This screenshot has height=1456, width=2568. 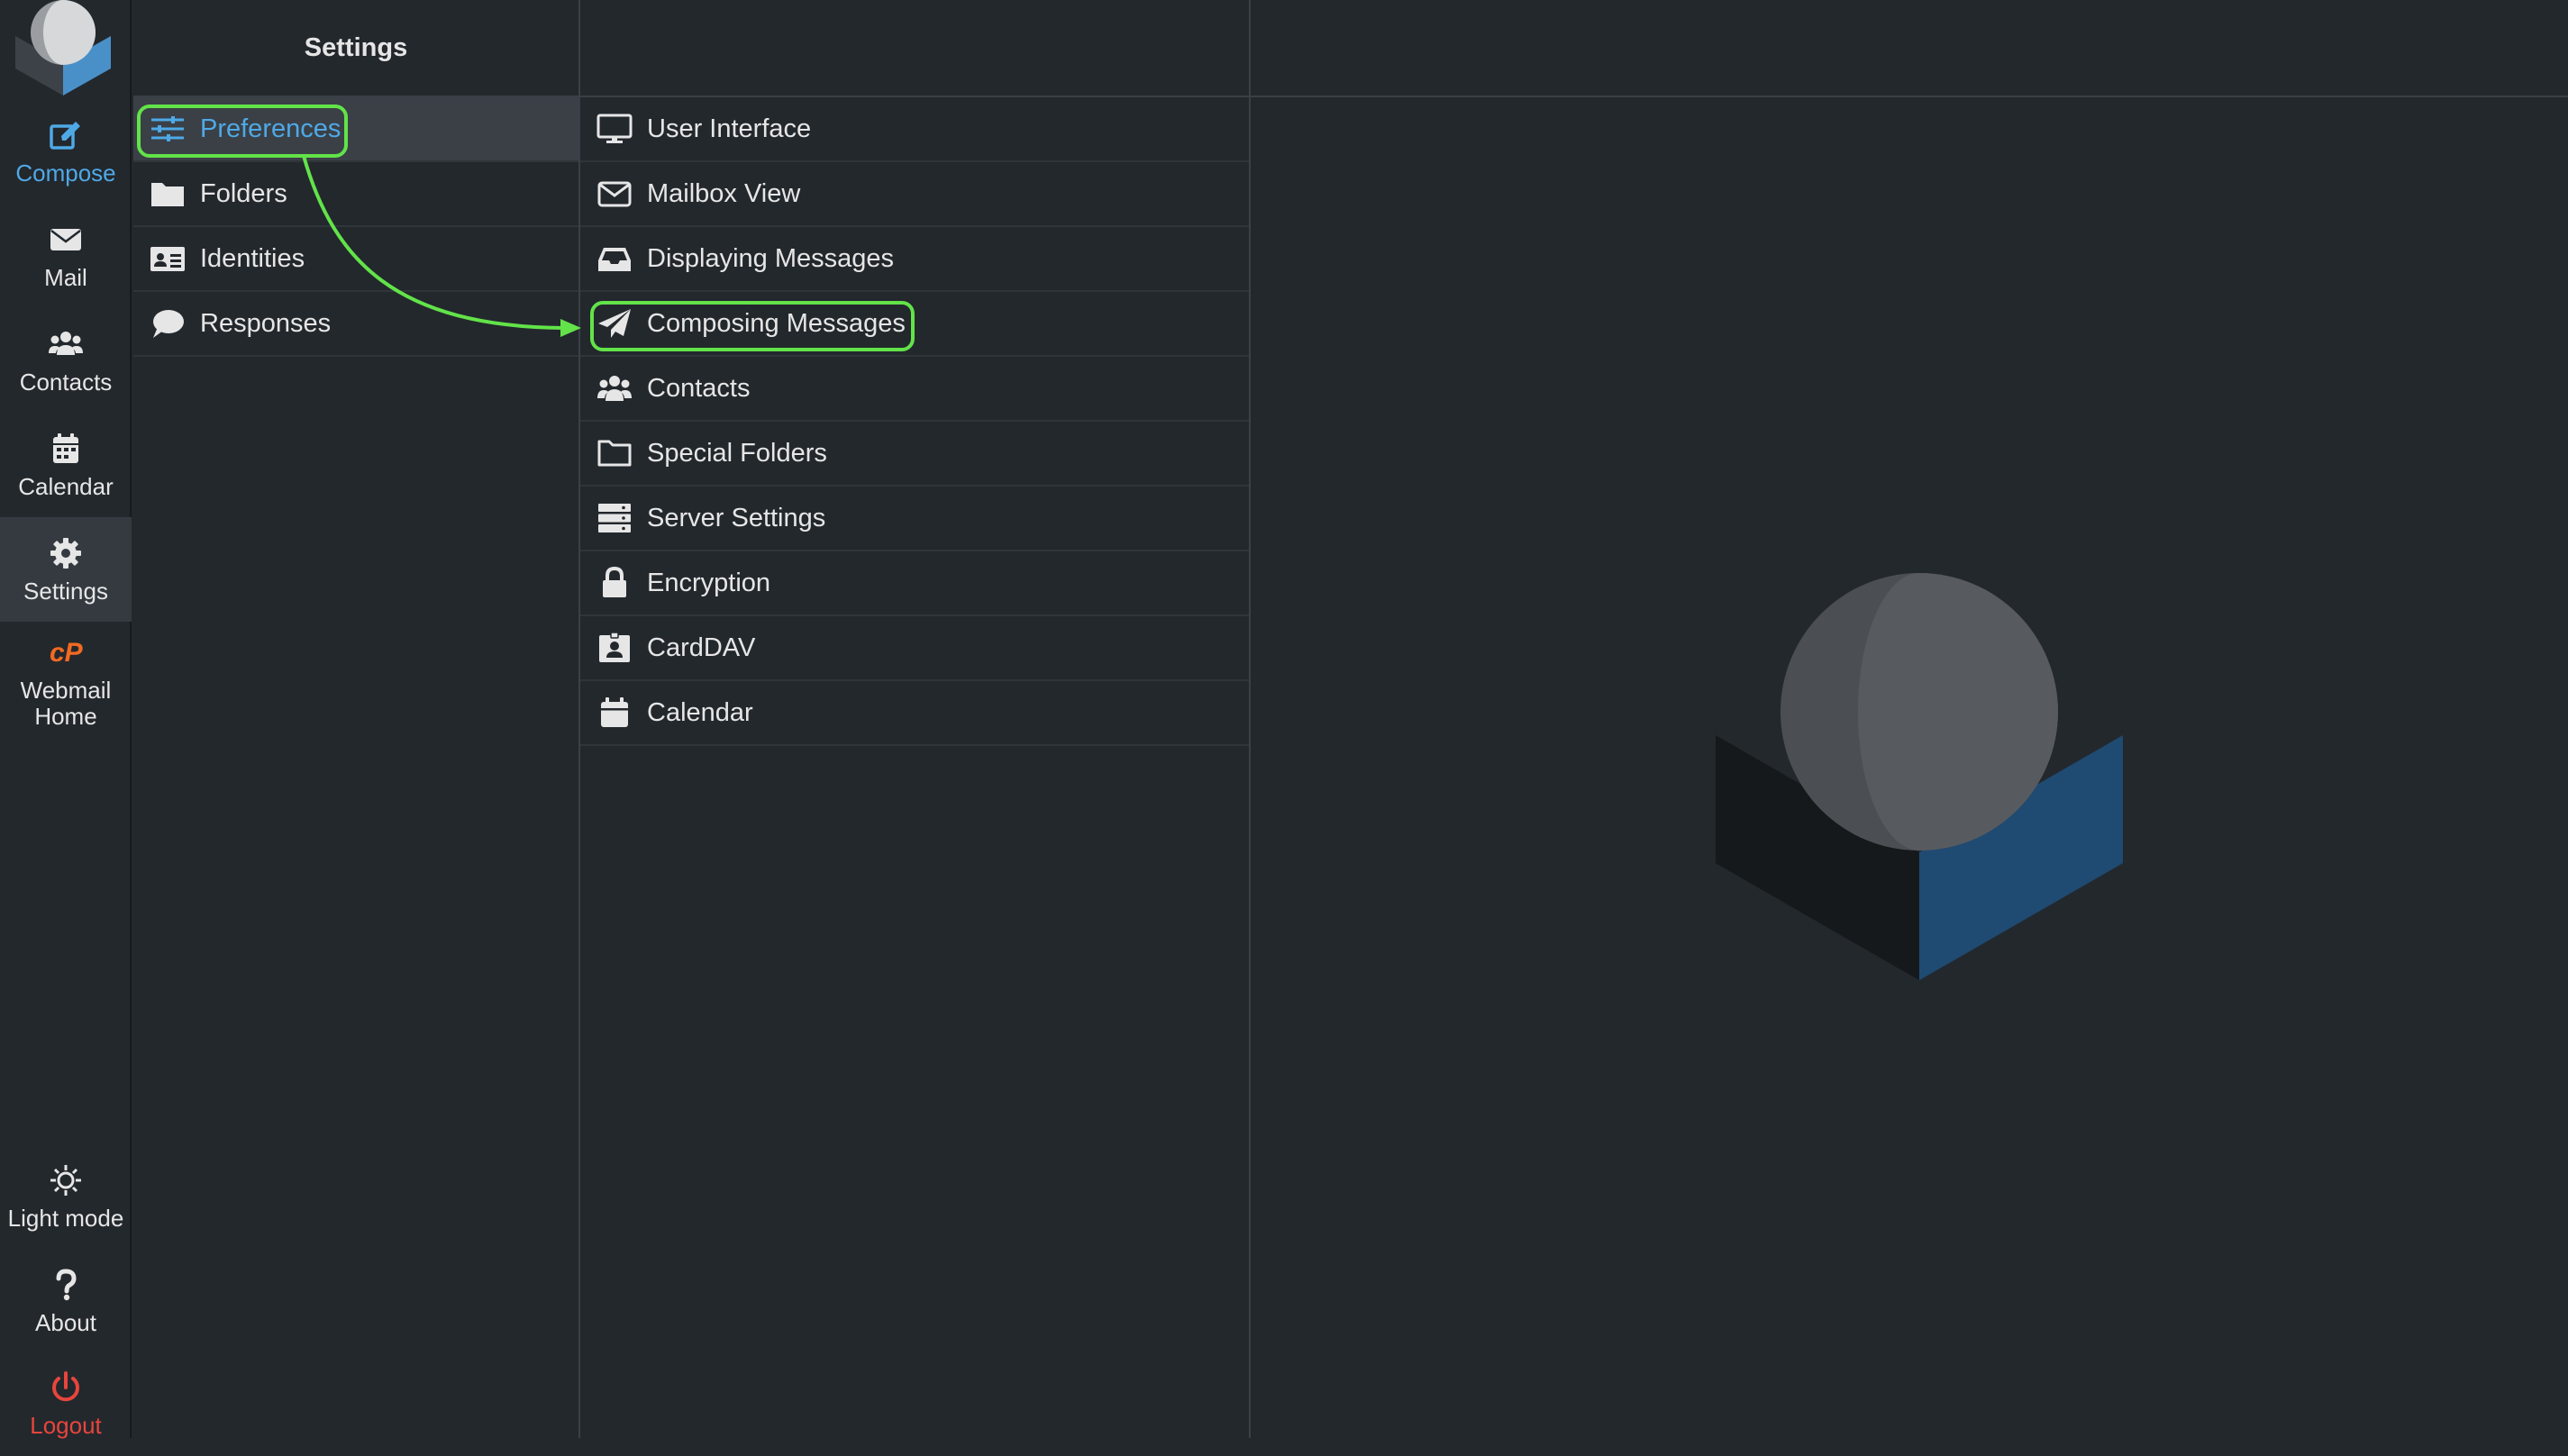 What do you see at coordinates (699, 388) in the screenshot?
I see `section-label: Contacts` at bounding box center [699, 388].